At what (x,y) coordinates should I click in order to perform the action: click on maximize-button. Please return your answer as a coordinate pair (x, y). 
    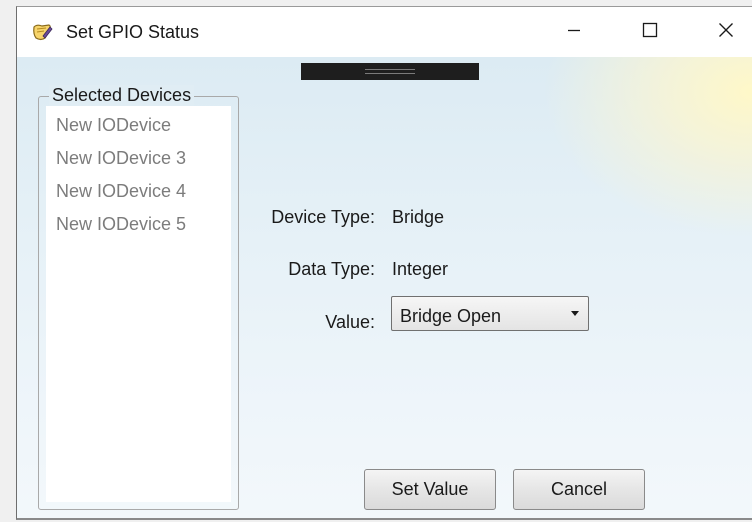
    Looking at the image, I should click on (650, 32).